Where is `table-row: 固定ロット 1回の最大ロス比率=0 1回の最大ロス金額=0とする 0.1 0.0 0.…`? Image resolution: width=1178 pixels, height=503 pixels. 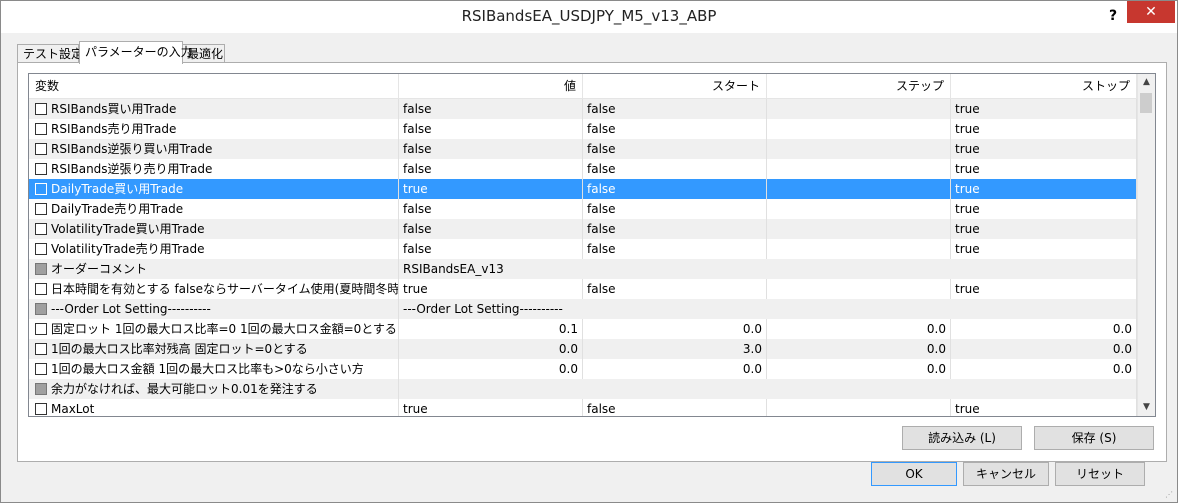
table-row: 固定ロット 1回の最大ロス比率=0 1回の最大ロス金額=0とする 0.1 0.0 0.… is located at coordinates (583, 329).